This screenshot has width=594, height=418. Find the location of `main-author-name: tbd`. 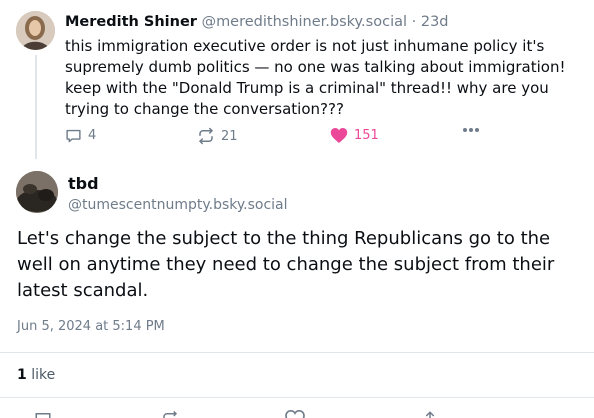

main-author-name: tbd is located at coordinates (83, 184).